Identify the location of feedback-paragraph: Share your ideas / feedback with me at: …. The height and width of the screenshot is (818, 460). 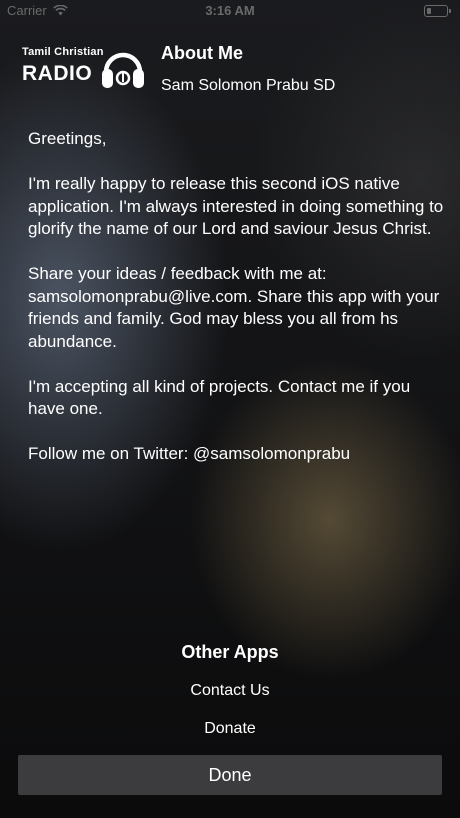
(234, 307).